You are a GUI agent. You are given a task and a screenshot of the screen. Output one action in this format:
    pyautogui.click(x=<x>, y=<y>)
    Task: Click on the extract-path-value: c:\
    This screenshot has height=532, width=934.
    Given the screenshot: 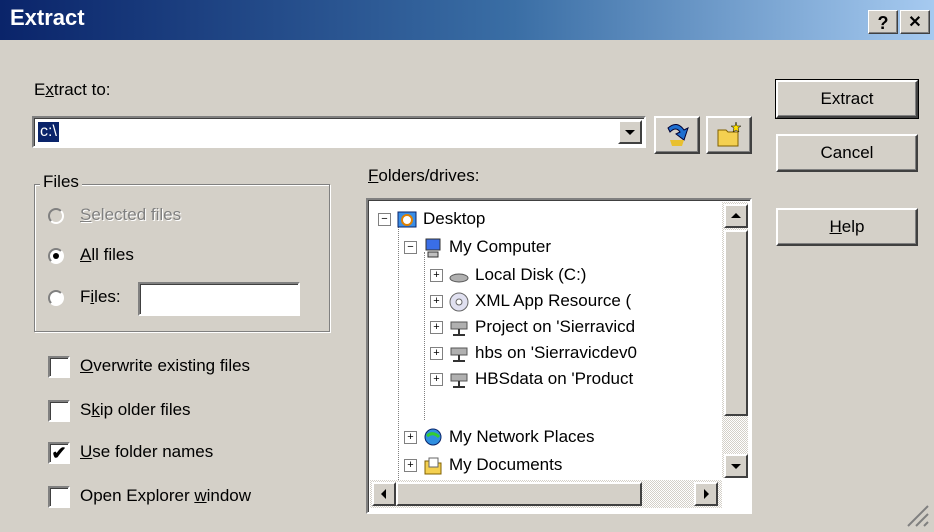 What is the action you would take?
    pyautogui.click(x=48, y=132)
    